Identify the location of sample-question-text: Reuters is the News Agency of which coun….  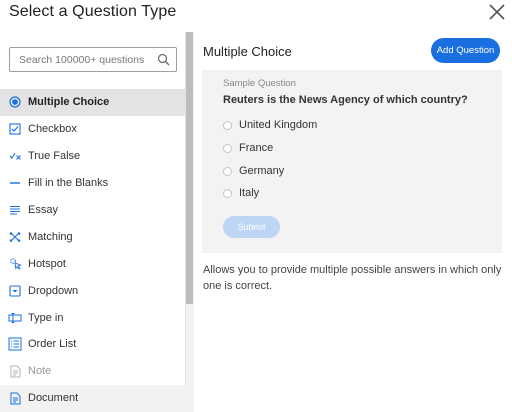
(345, 100).